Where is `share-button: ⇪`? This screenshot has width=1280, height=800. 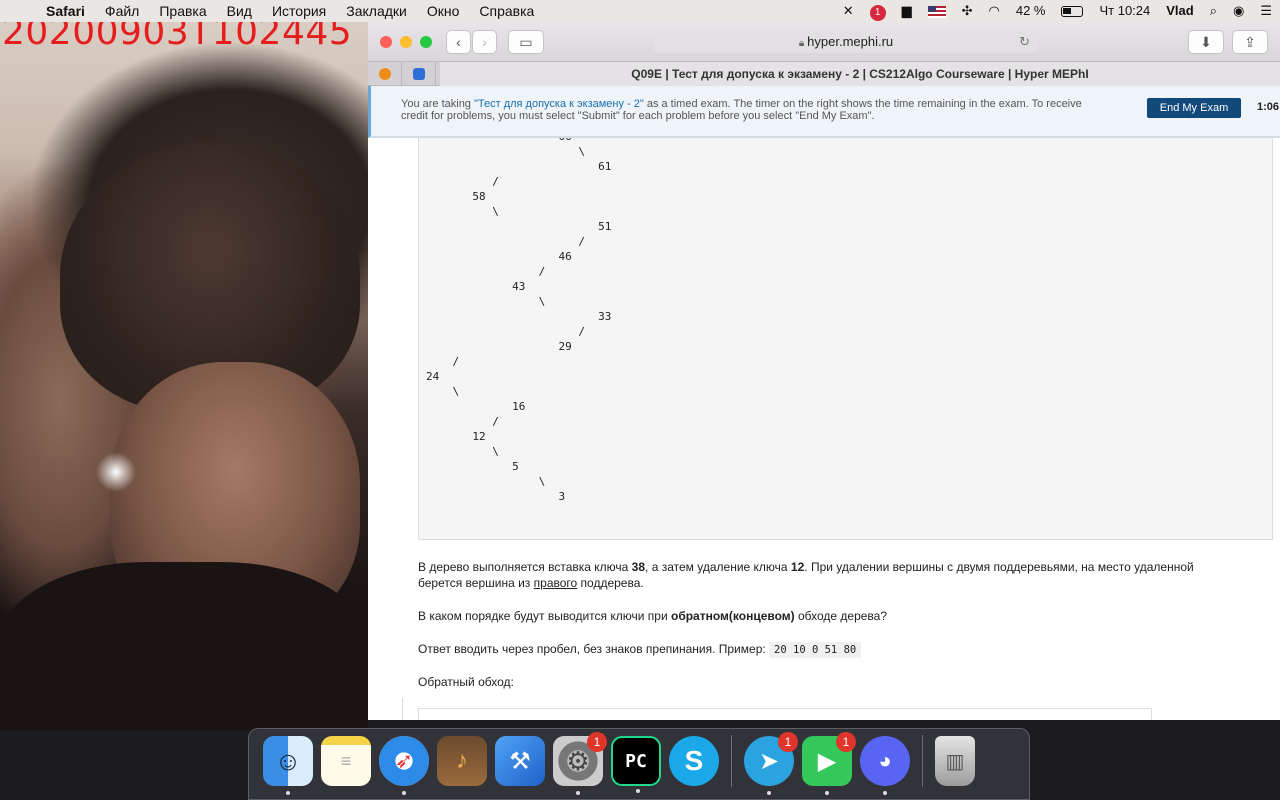
share-button: ⇪ is located at coordinates (1250, 42).